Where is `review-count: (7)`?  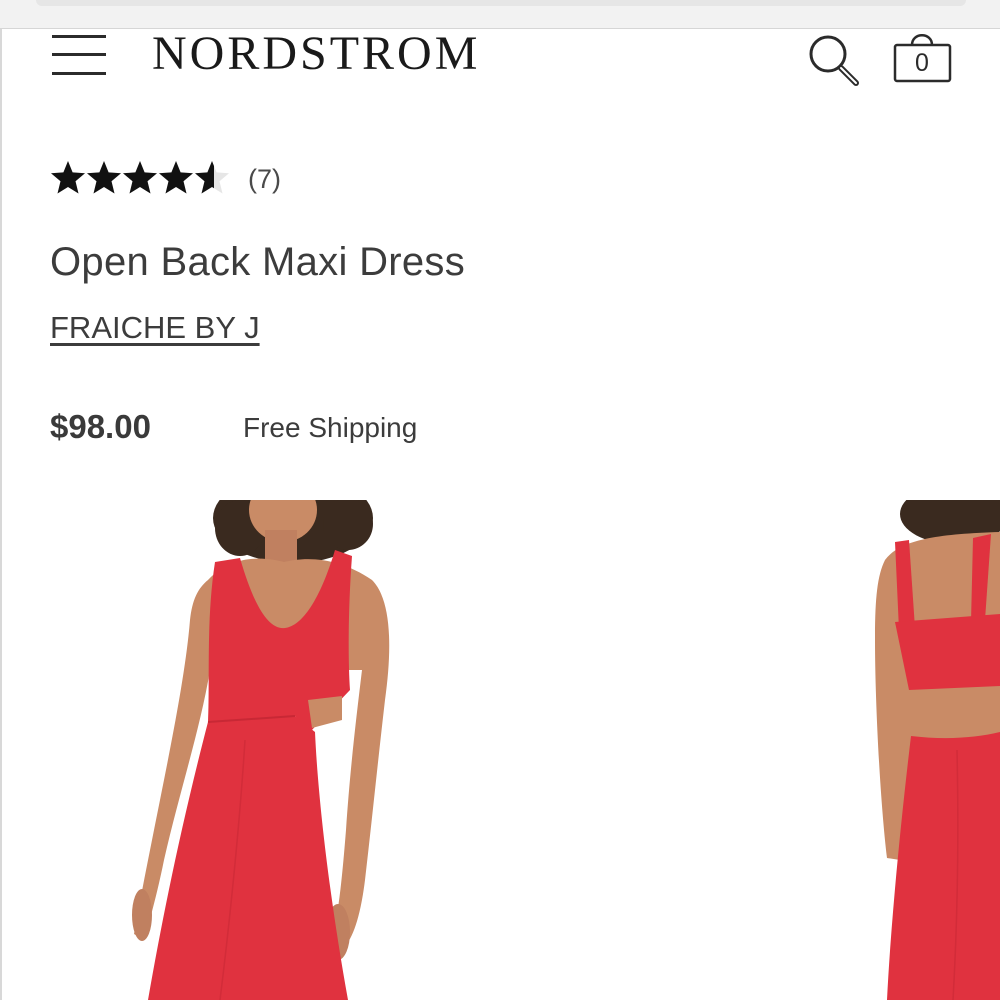
review-count: (7) is located at coordinates (264, 179).